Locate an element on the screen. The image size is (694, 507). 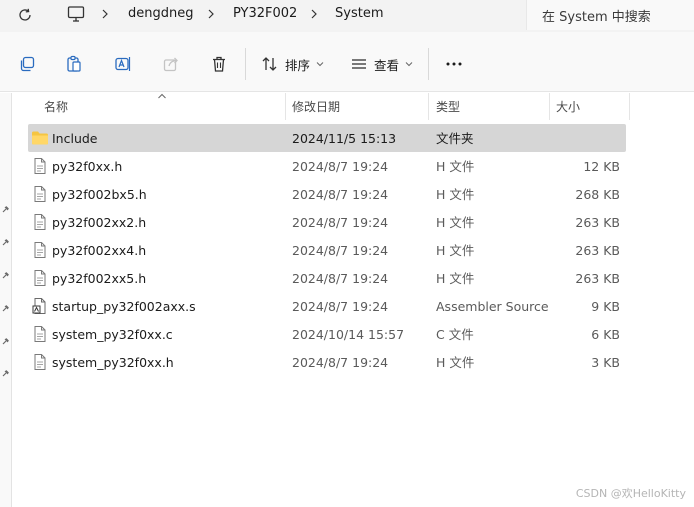
file-row: Include 2024/11/5 15:13 文件夹 is located at coordinates (327, 138).